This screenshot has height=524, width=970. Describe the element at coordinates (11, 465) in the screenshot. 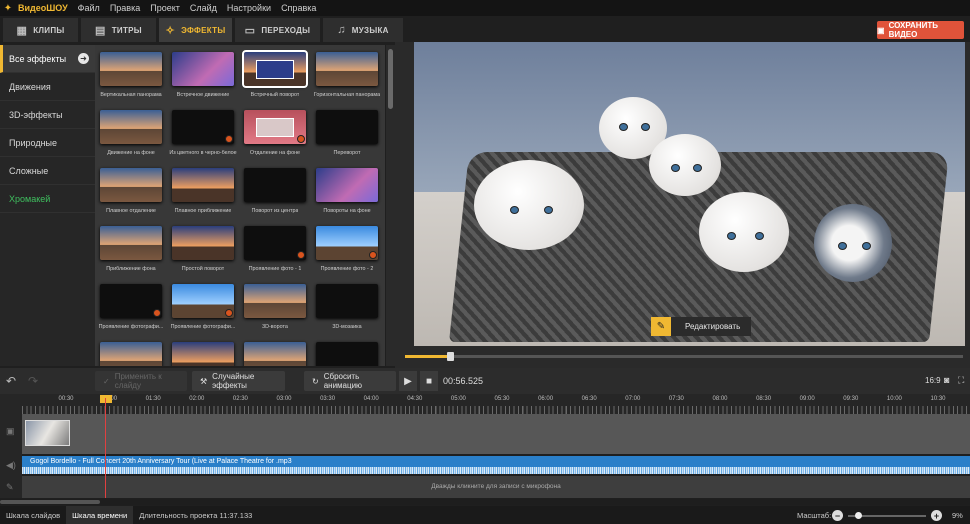

I see `speaker-icon: ◀)` at that location.